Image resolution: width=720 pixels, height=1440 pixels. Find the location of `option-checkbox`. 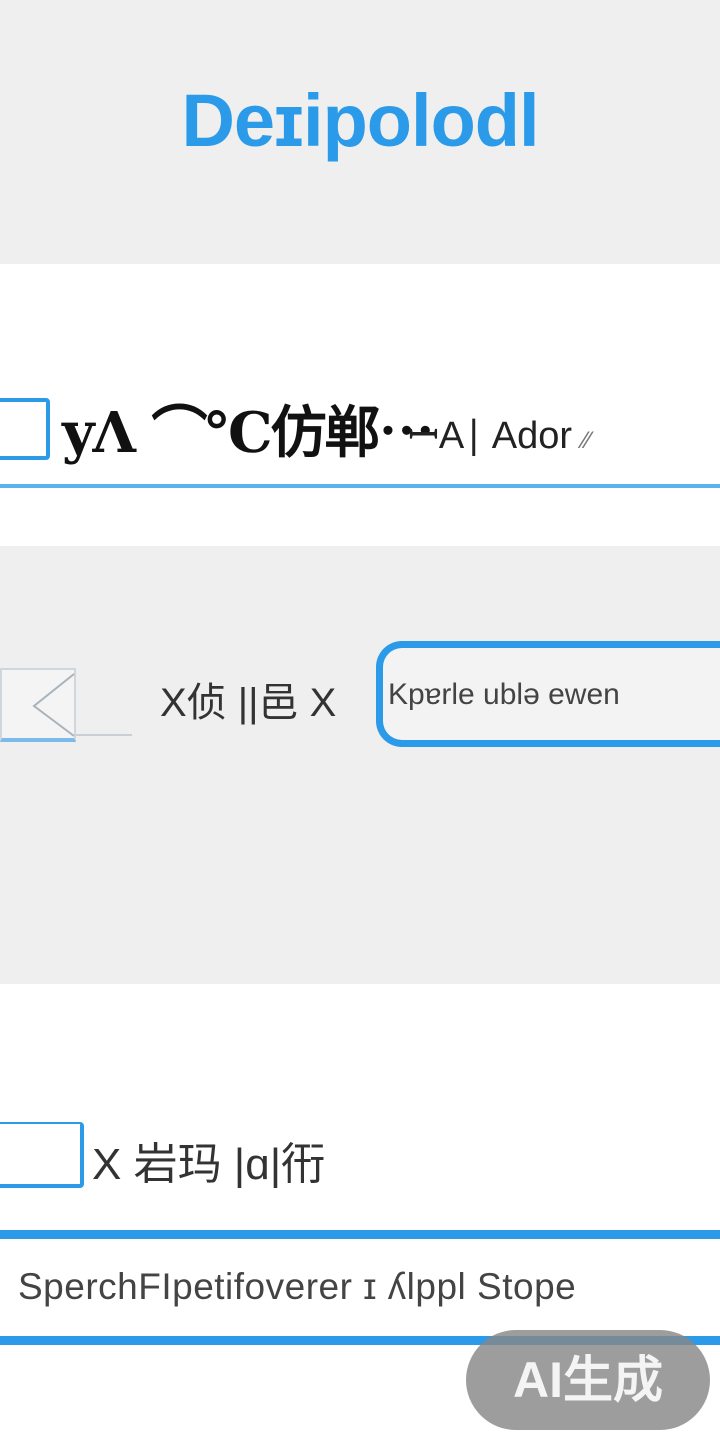

option-checkbox is located at coordinates (25, 429).